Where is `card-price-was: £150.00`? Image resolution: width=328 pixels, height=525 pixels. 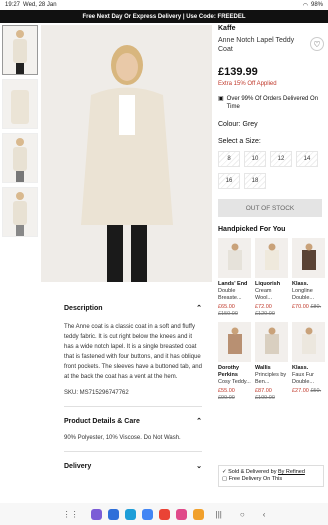 card-price-was: £150.00 is located at coordinates (228, 314).